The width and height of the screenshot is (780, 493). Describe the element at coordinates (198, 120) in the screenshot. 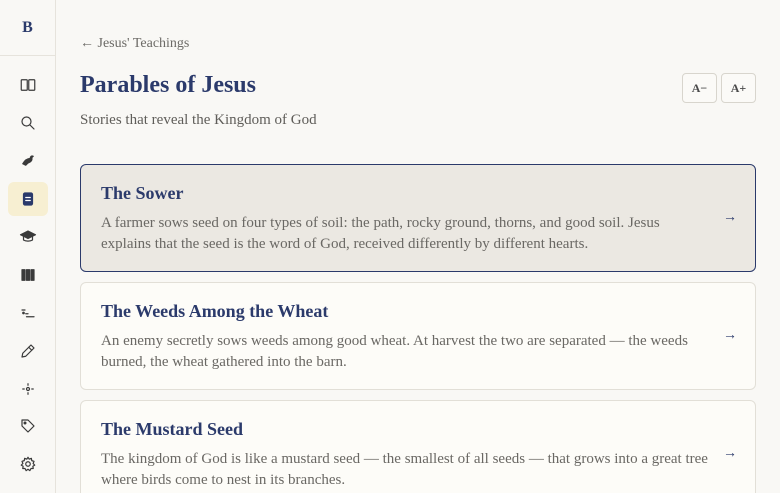

I see `page-subtitle: Stories that reveal the Kingdom of God` at that location.